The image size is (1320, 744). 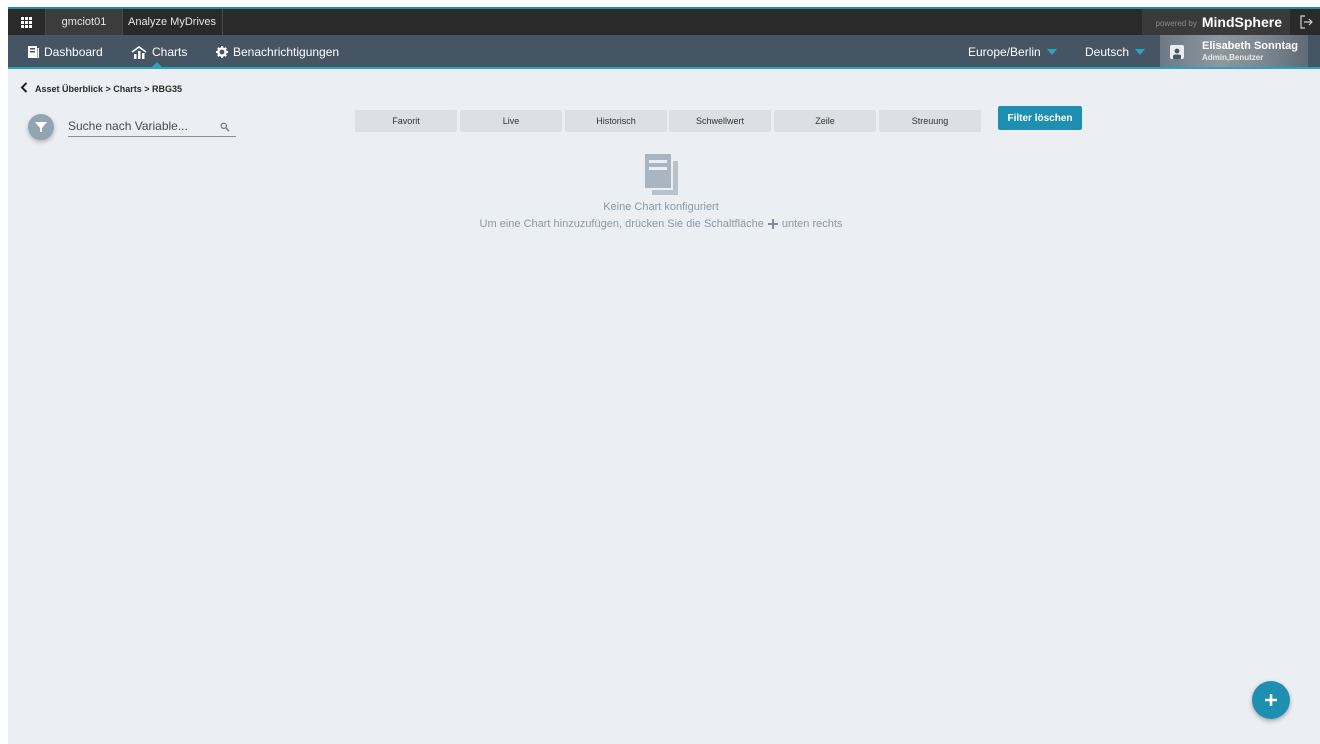 What do you see at coordinates (825, 121) in the screenshot?
I see `filter-chip-zeile: Zeile` at bounding box center [825, 121].